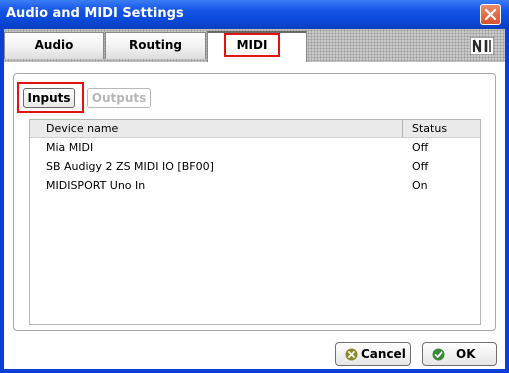  What do you see at coordinates (130, 166) in the screenshot?
I see `device-name: SB Audigy 2 ZS MIDI IO [BF00]` at bounding box center [130, 166].